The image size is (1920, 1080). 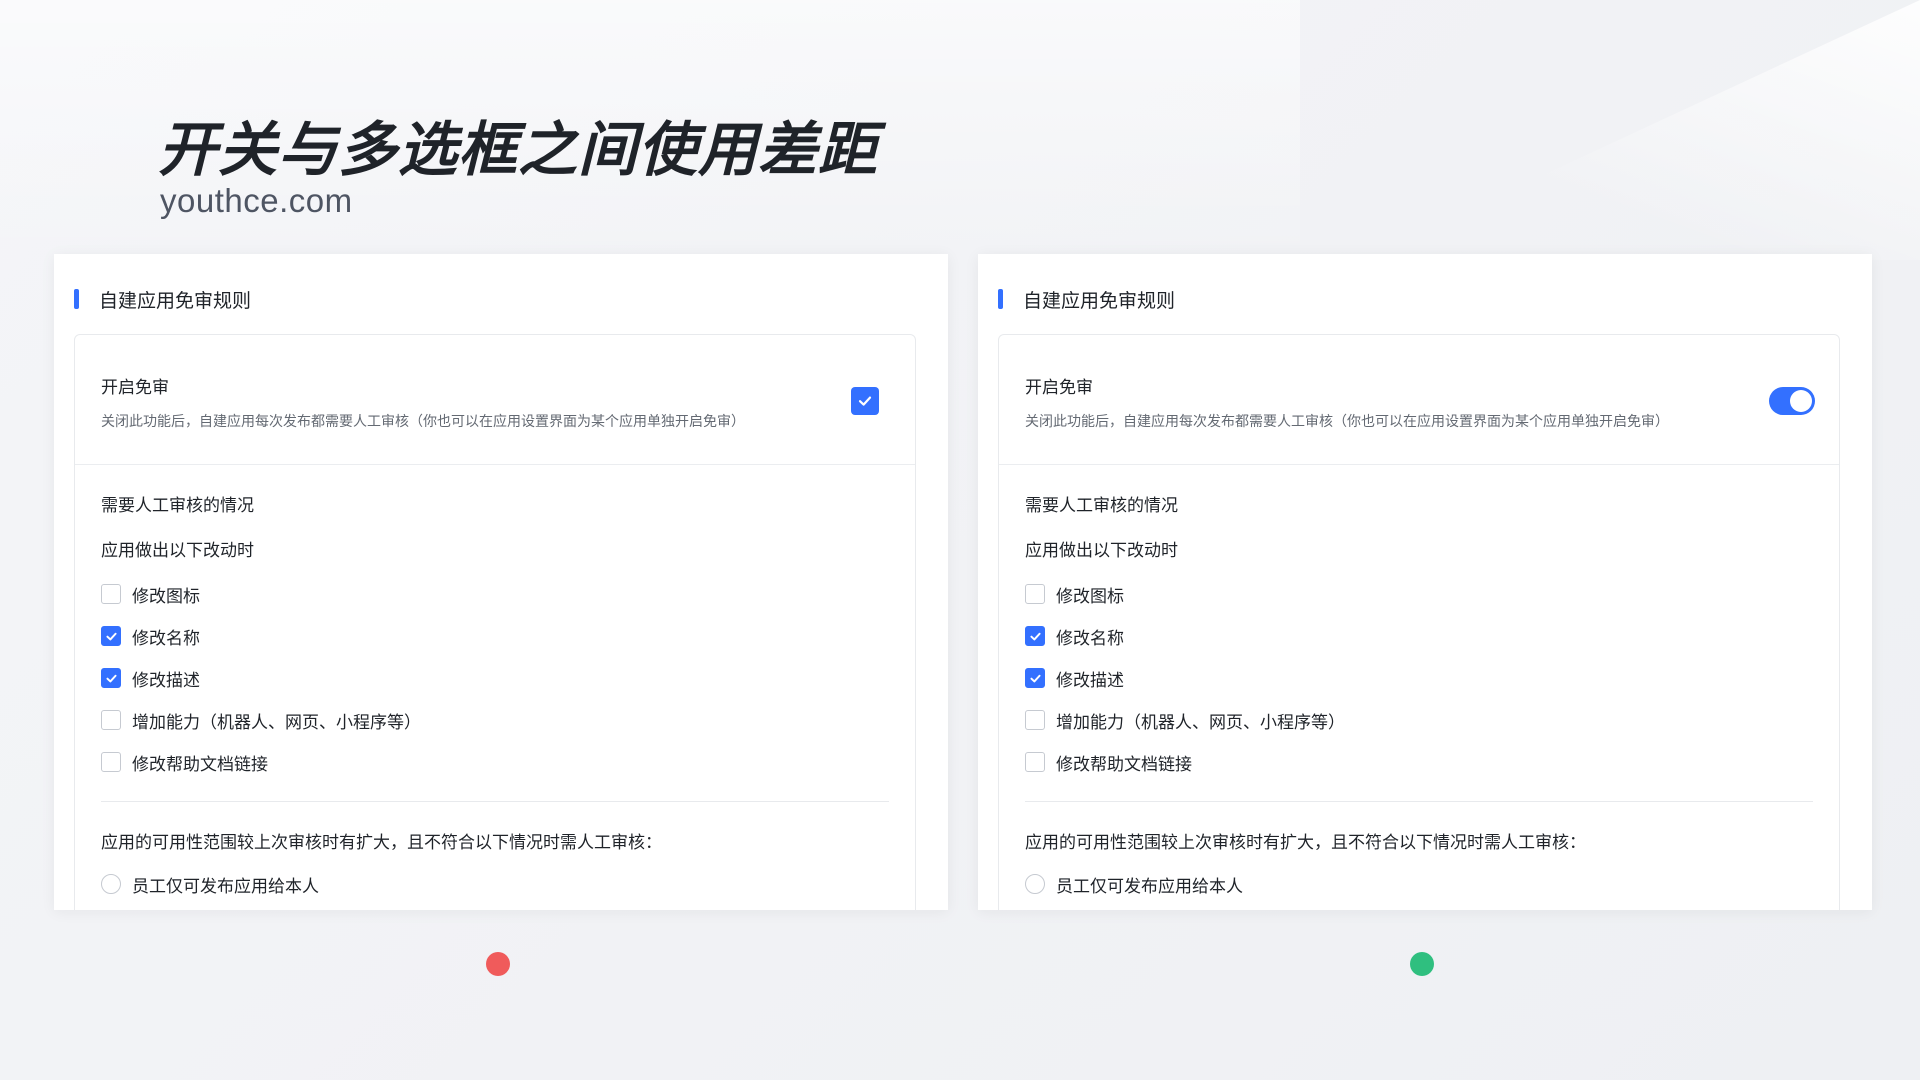 What do you see at coordinates (518, 149) in the screenshot?
I see `page-title: 开关与多选框之间使用差距` at bounding box center [518, 149].